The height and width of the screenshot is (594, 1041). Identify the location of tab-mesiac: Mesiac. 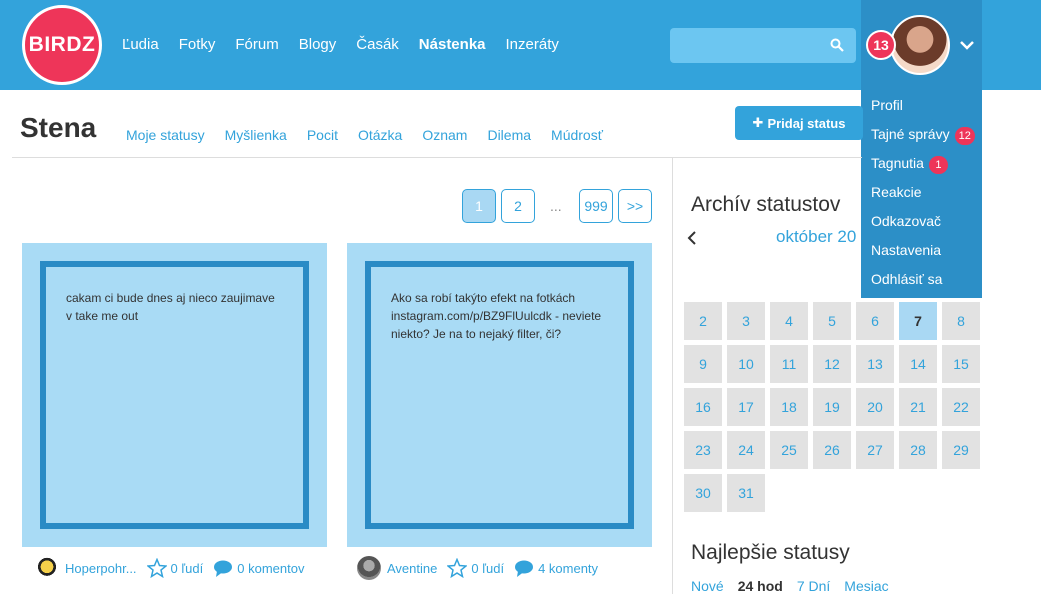
(866, 586).